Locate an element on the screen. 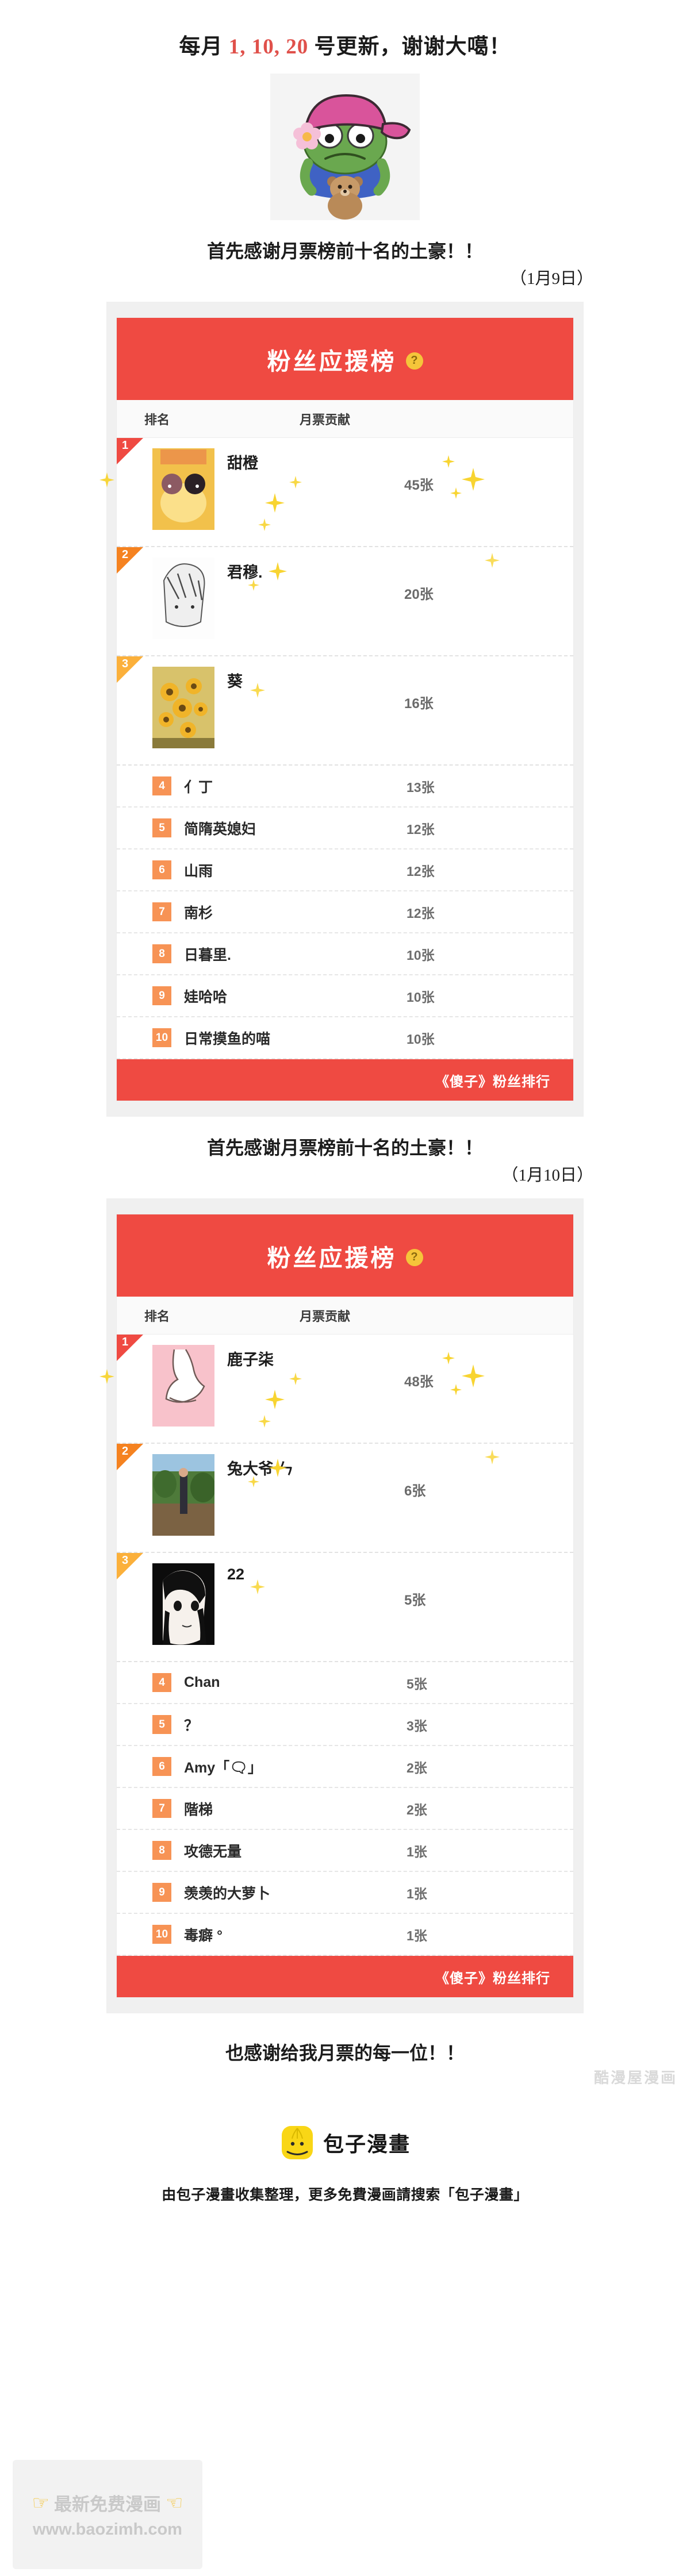  section-date-0: （1月9日） is located at coordinates (551, 279).